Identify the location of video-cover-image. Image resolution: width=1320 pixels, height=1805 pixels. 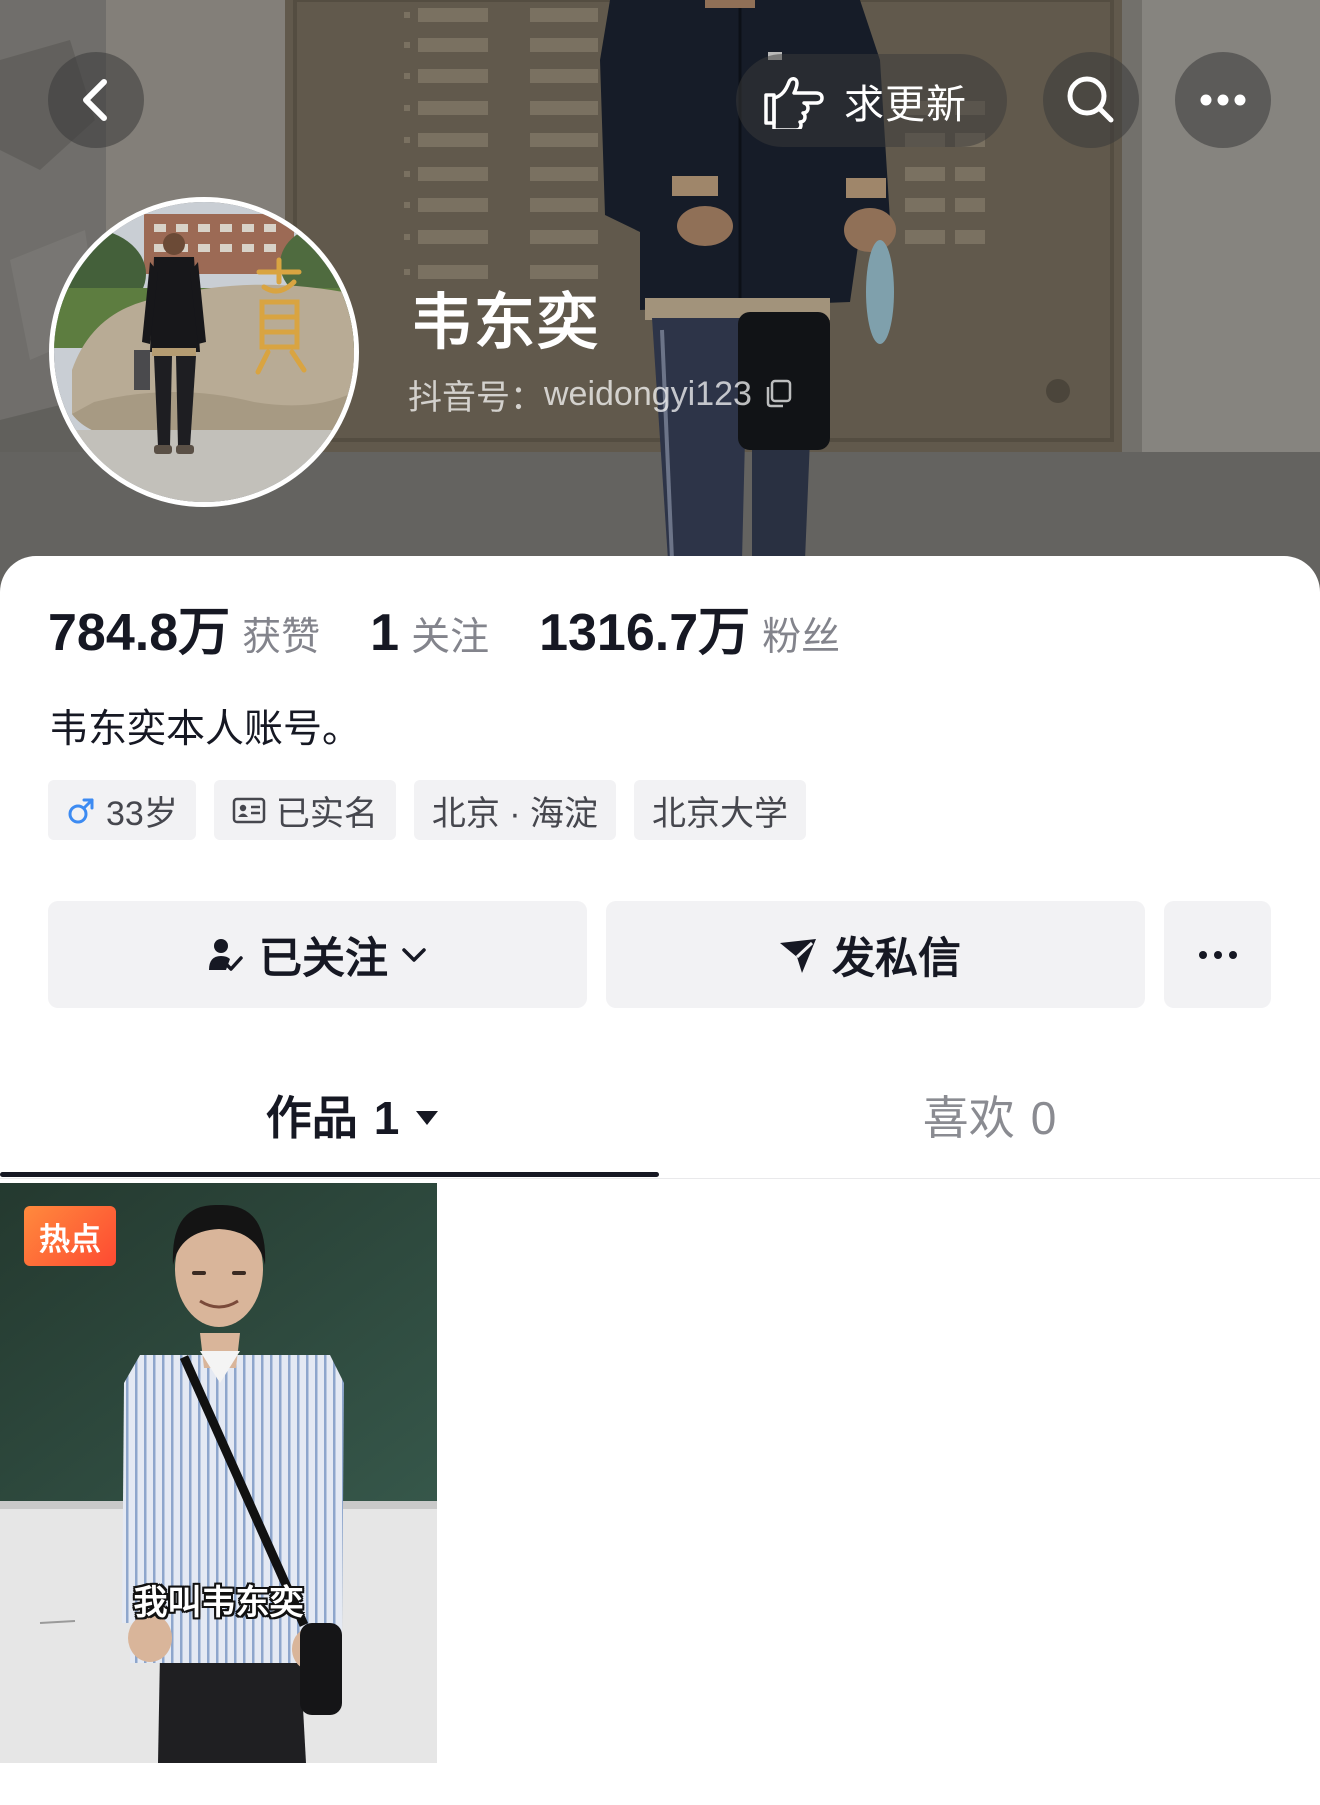
(218, 1473).